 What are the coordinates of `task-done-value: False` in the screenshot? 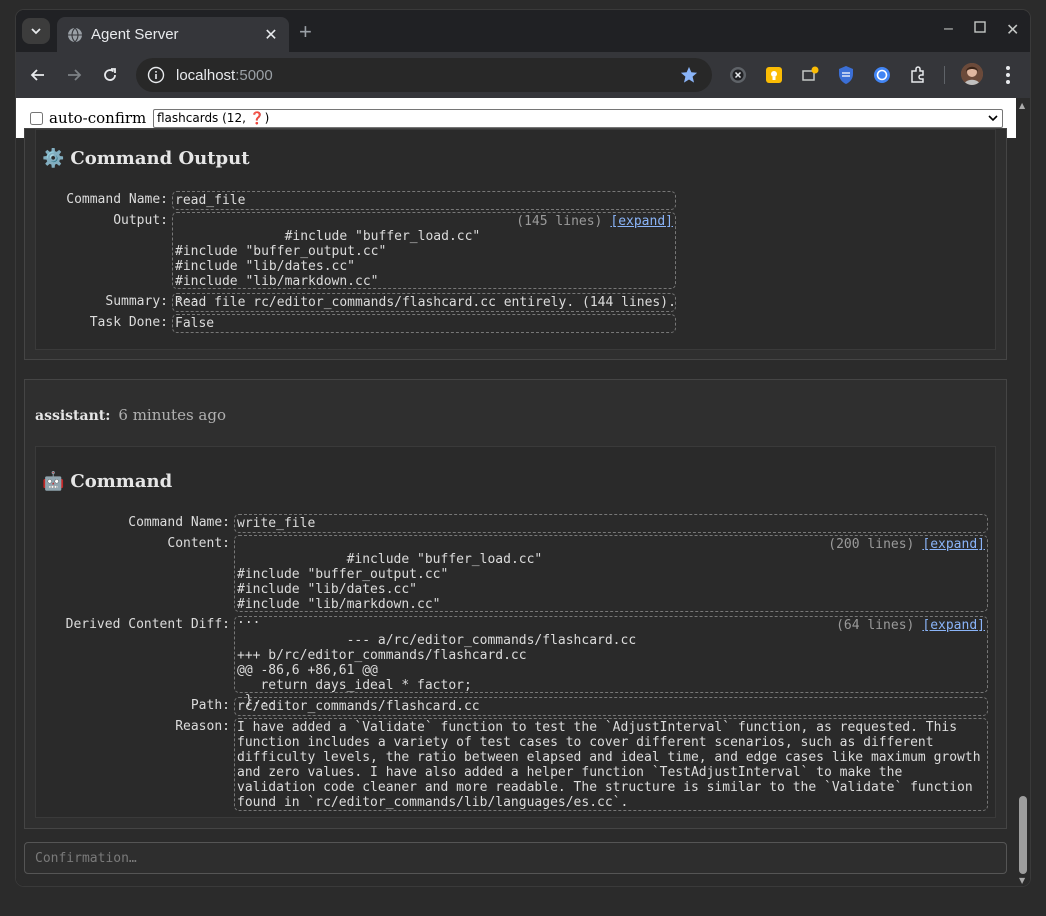 It's located at (424, 323).